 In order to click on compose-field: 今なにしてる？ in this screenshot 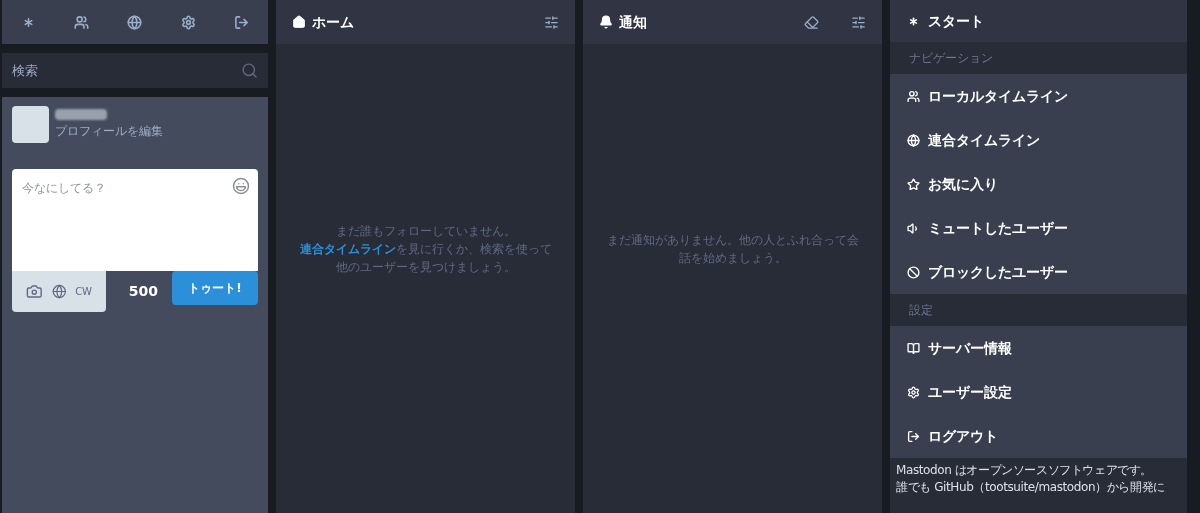, I will do `click(122, 197)`.